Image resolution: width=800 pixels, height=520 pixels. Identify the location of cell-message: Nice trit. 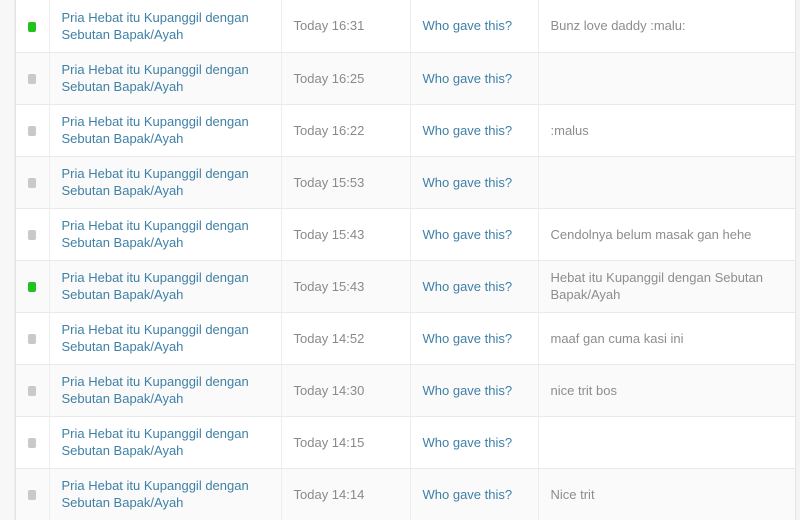
(666, 494).